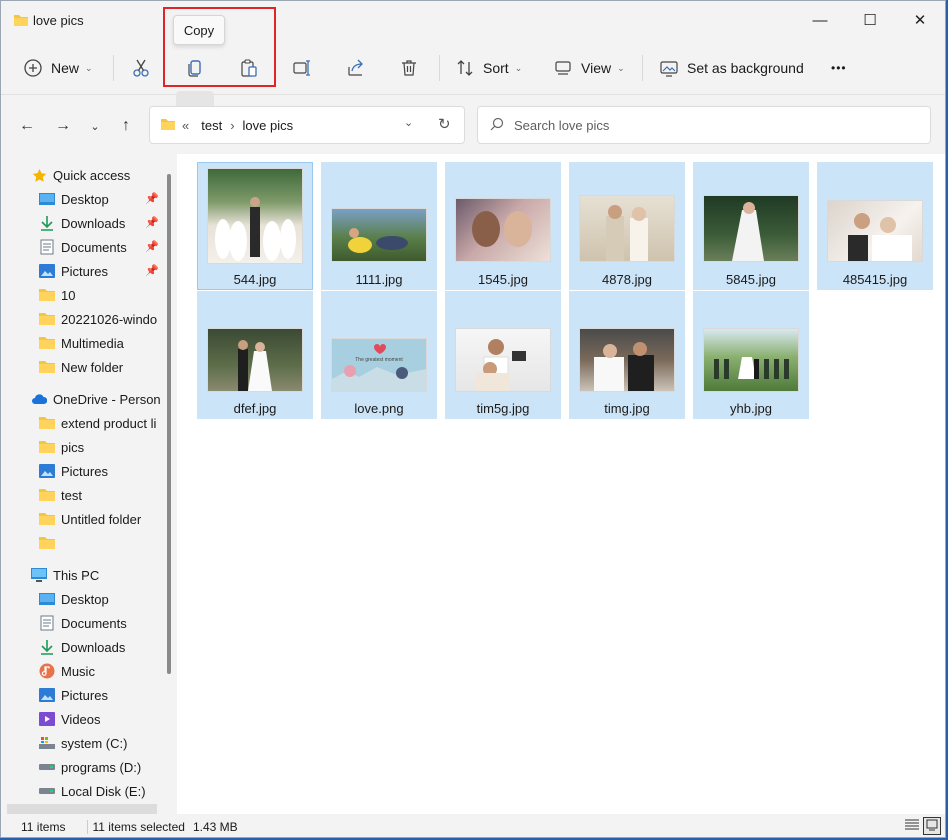 This screenshot has width=948, height=840. I want to click on new-button: New ⌄, so click(58, 68).